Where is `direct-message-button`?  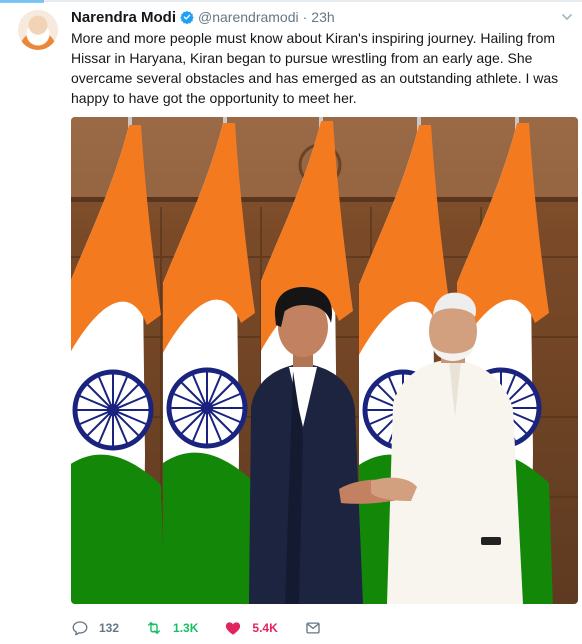 direct-message-button is located at coordinates (318, 628).